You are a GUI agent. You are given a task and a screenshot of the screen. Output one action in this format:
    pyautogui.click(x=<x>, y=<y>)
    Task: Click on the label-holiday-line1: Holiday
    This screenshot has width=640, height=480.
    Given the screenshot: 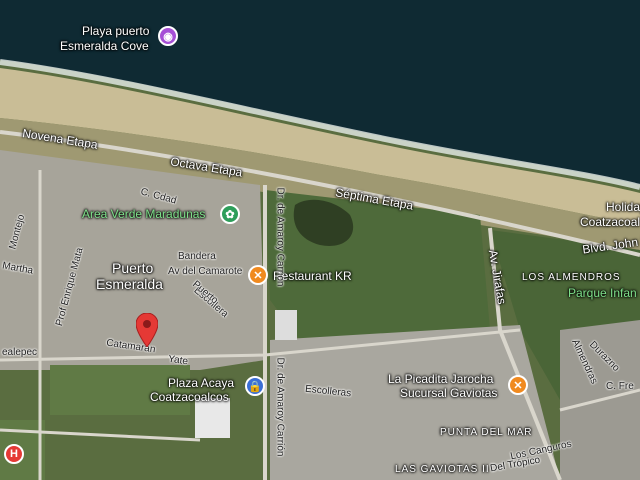 What is the action you would take?
    pyautogui.click(x=623, y=207)
    